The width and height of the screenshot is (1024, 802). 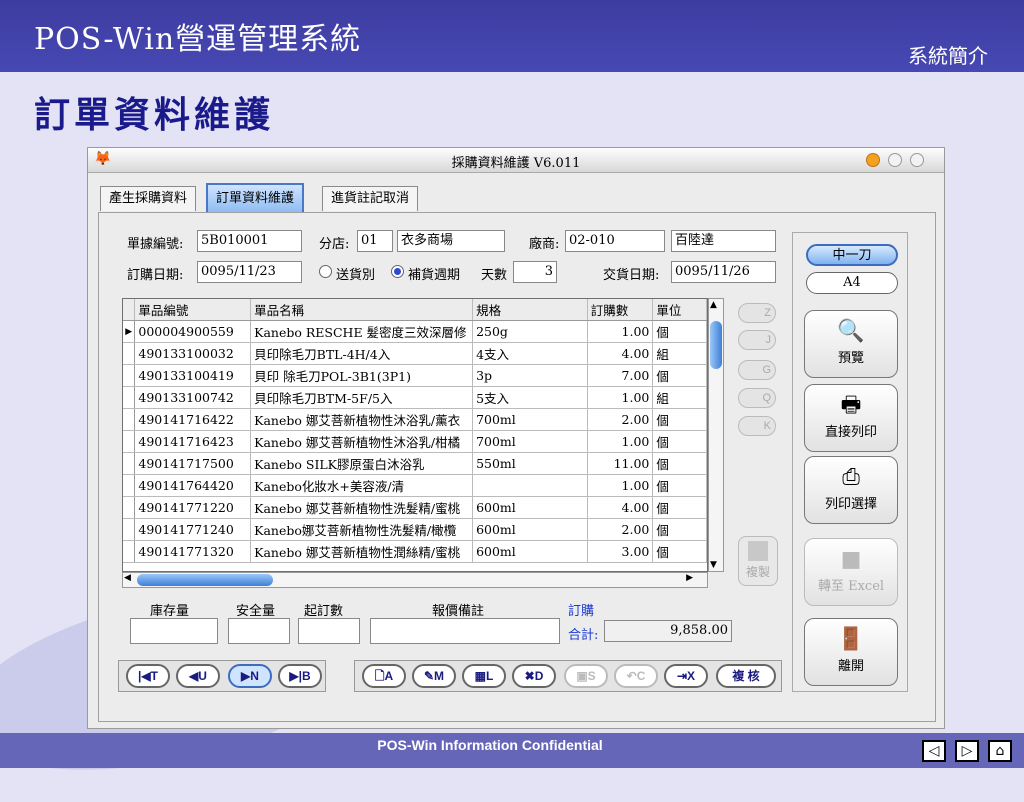 I want to click on grid-horizontal-scrollbar: ◀ ▶, so click(x=415, y=580).